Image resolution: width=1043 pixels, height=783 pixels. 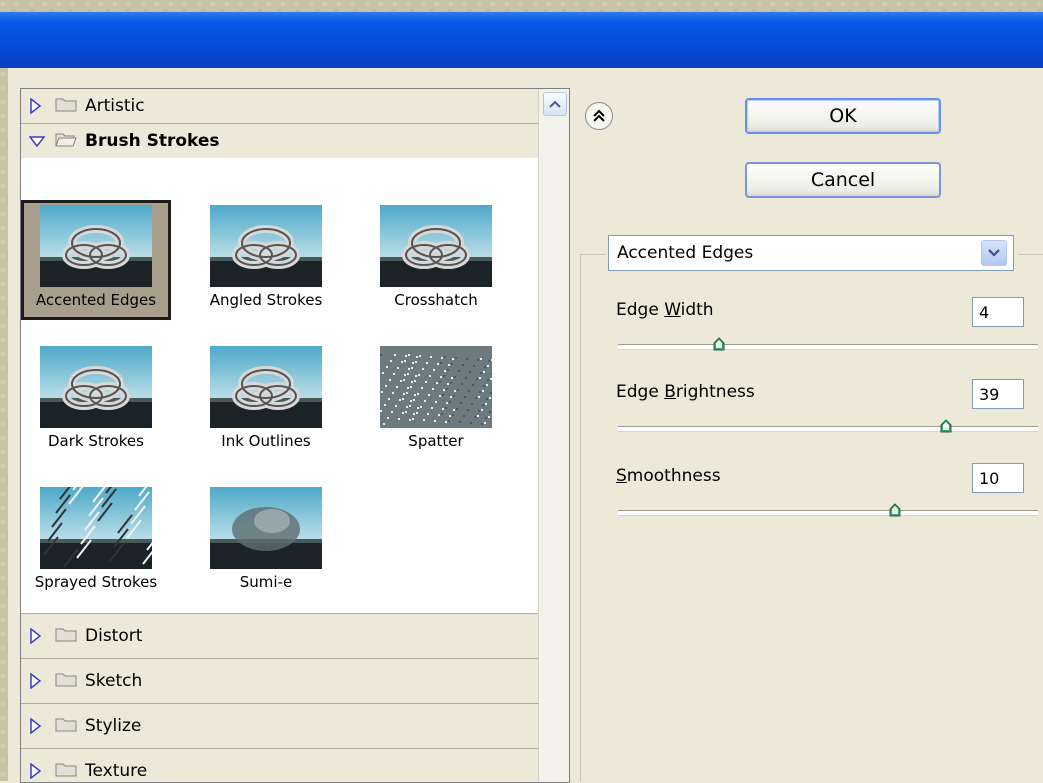 What do you see at coordinates (553, 435) in the screenshot?
I see `vertical-scrollbar` at bounding box center [553, 435].